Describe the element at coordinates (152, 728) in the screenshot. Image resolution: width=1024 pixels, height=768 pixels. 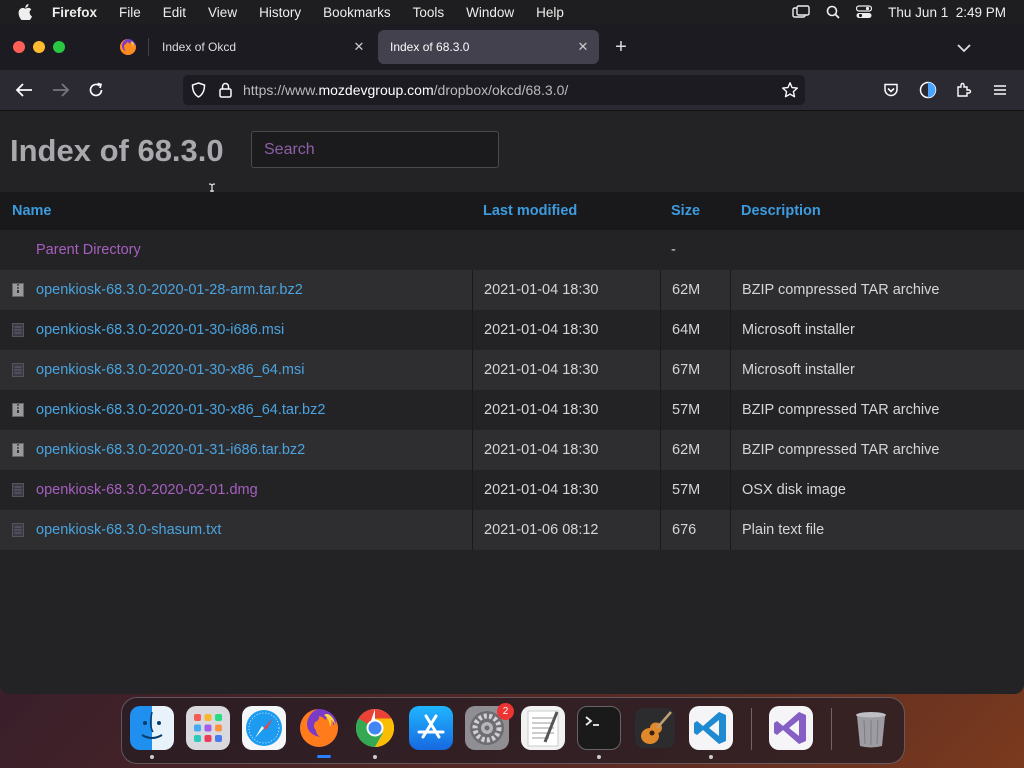
I see `dock-finder-icon` at that location.